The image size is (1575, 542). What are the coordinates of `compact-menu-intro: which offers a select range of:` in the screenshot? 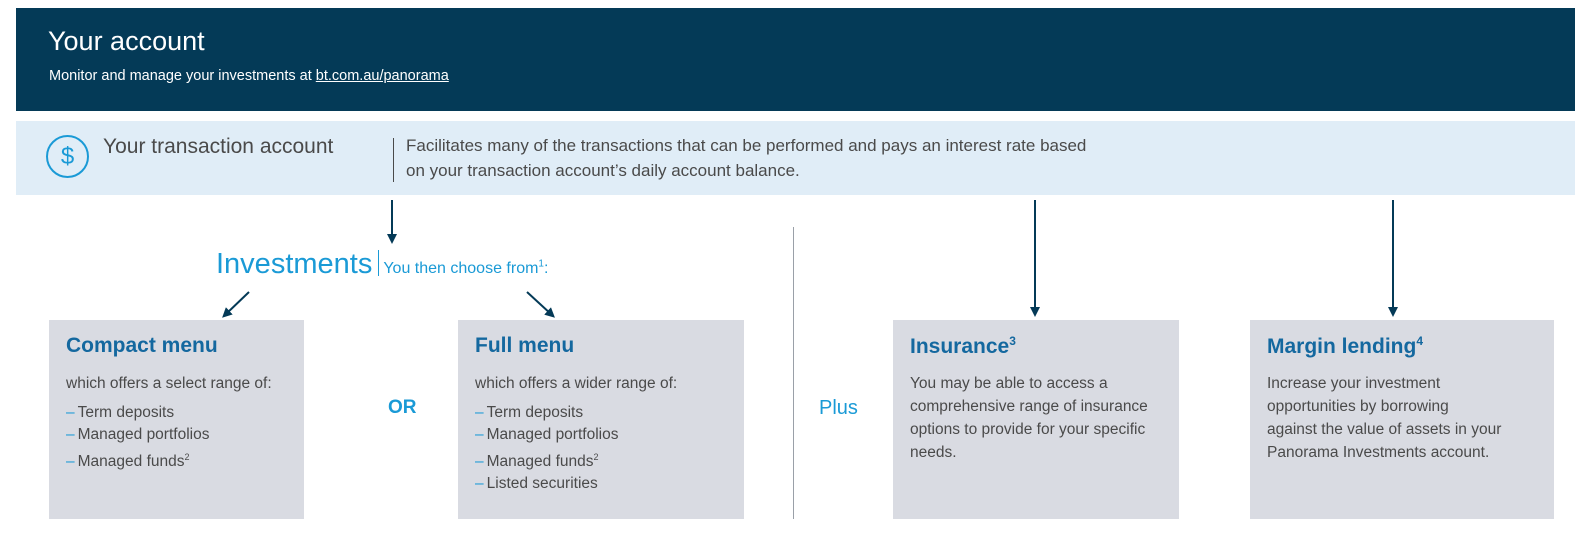 It's located at (169, 383).